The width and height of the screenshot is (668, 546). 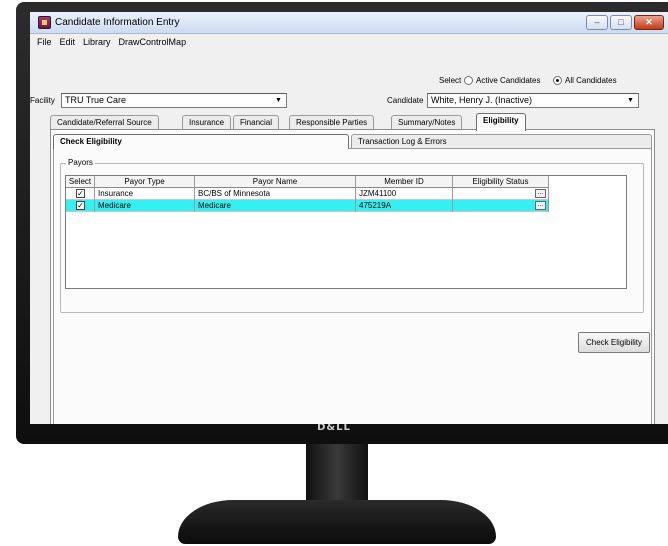 I want to click on member-id-cell: 475219A, so click(x=404, y=206).